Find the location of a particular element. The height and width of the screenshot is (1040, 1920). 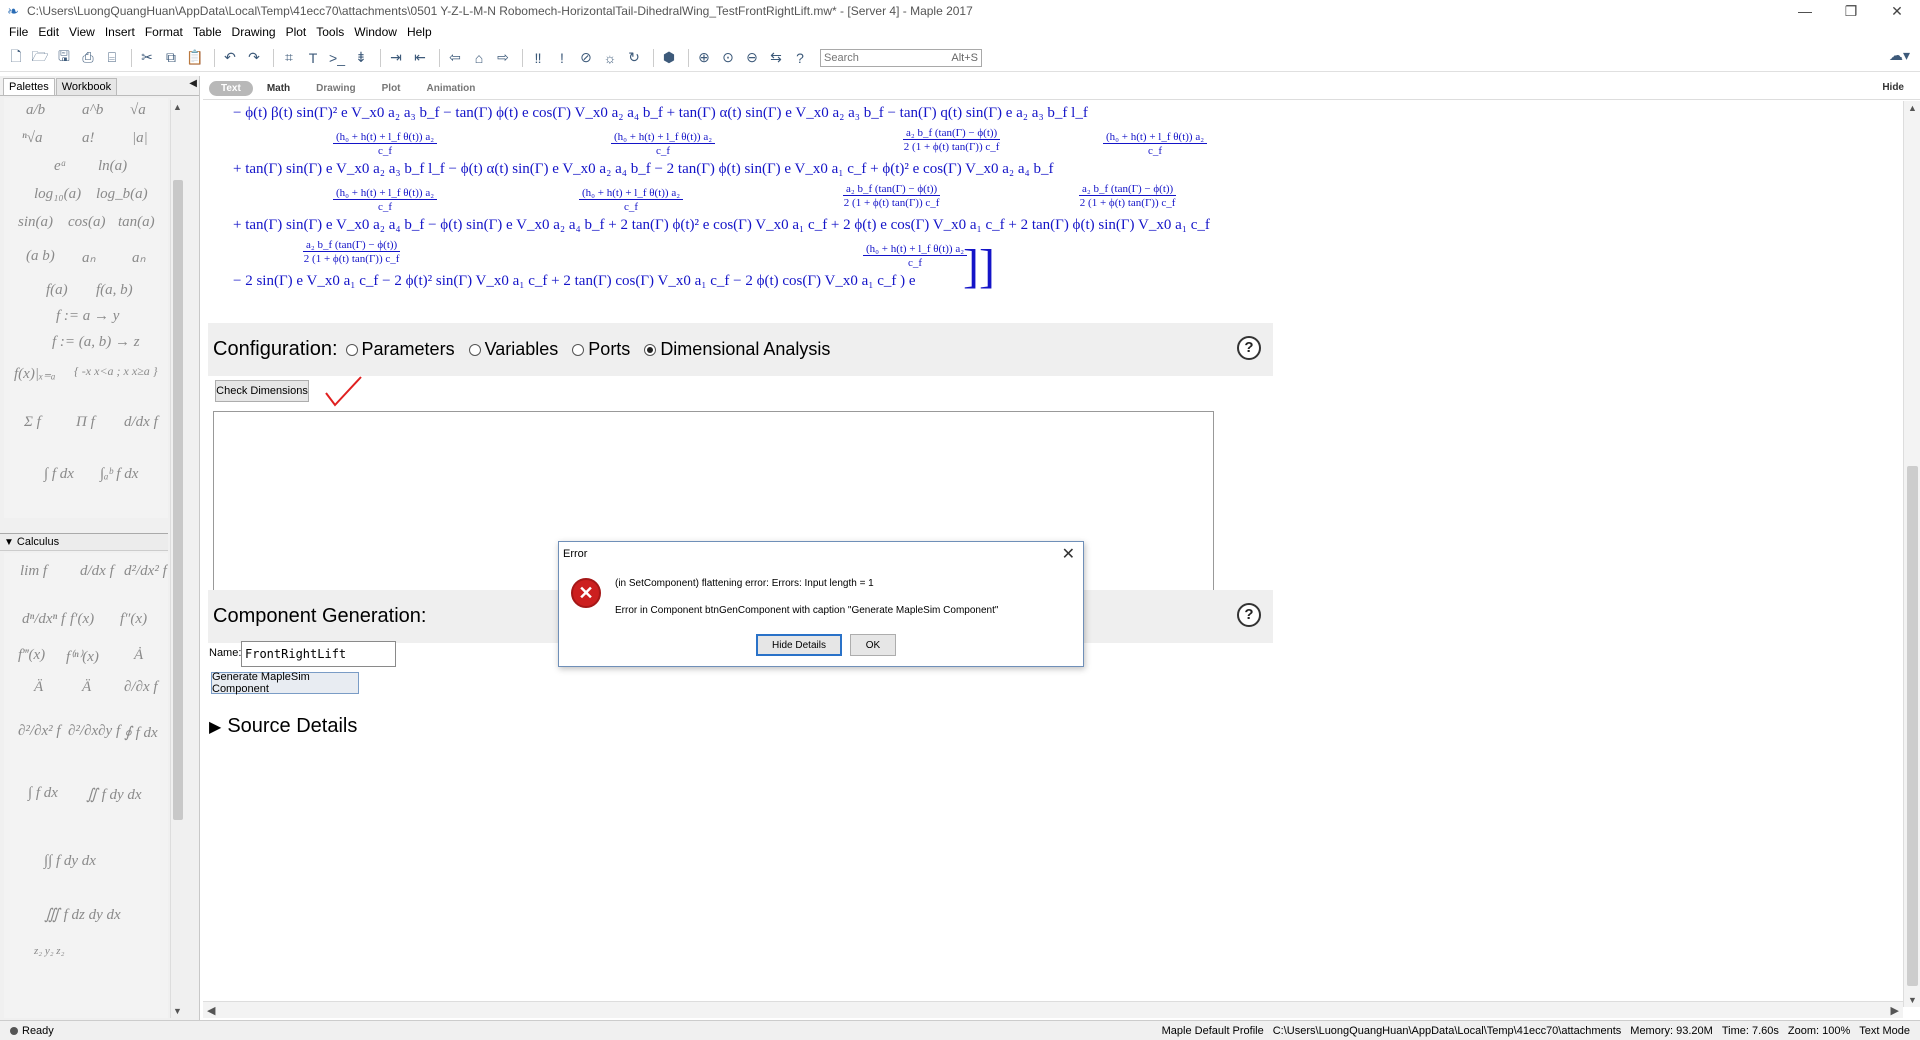

menu-format: Format is located at coordinates (164, 32).